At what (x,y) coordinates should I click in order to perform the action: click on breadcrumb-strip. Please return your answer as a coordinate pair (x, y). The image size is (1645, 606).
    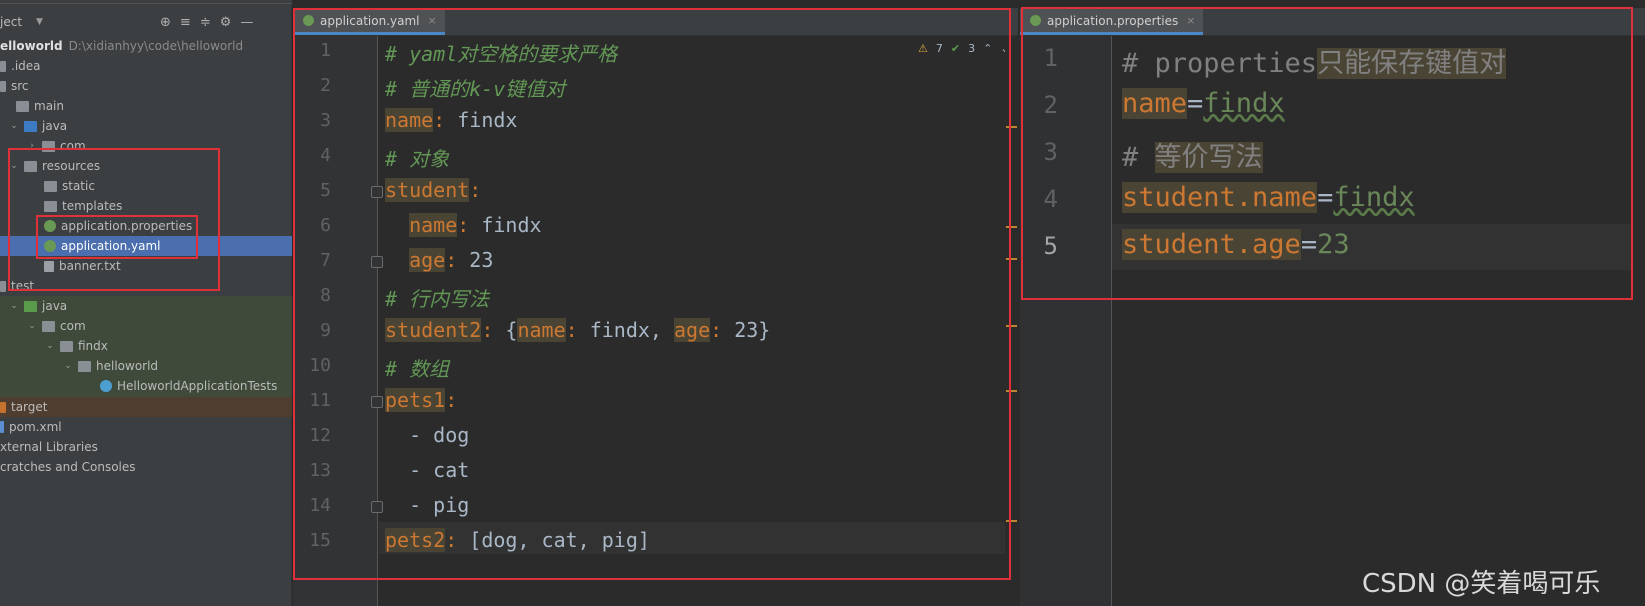
    Looking at the image, I should click on (146, 2).